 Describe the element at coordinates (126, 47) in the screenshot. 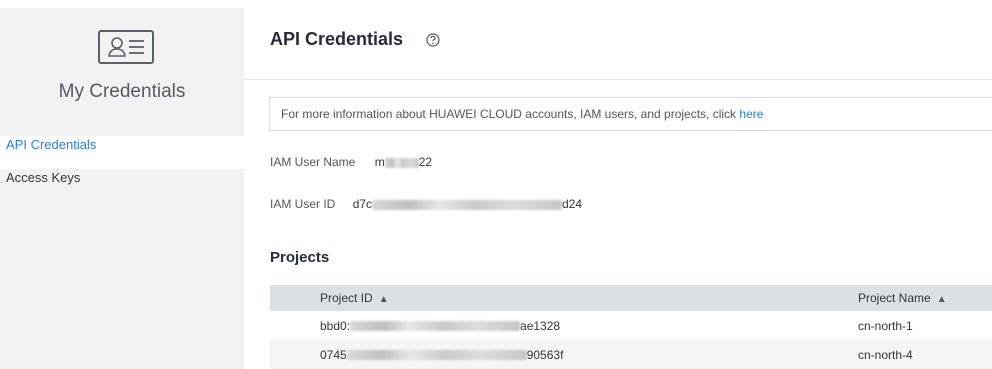

I see `id-card-icon` at that location.